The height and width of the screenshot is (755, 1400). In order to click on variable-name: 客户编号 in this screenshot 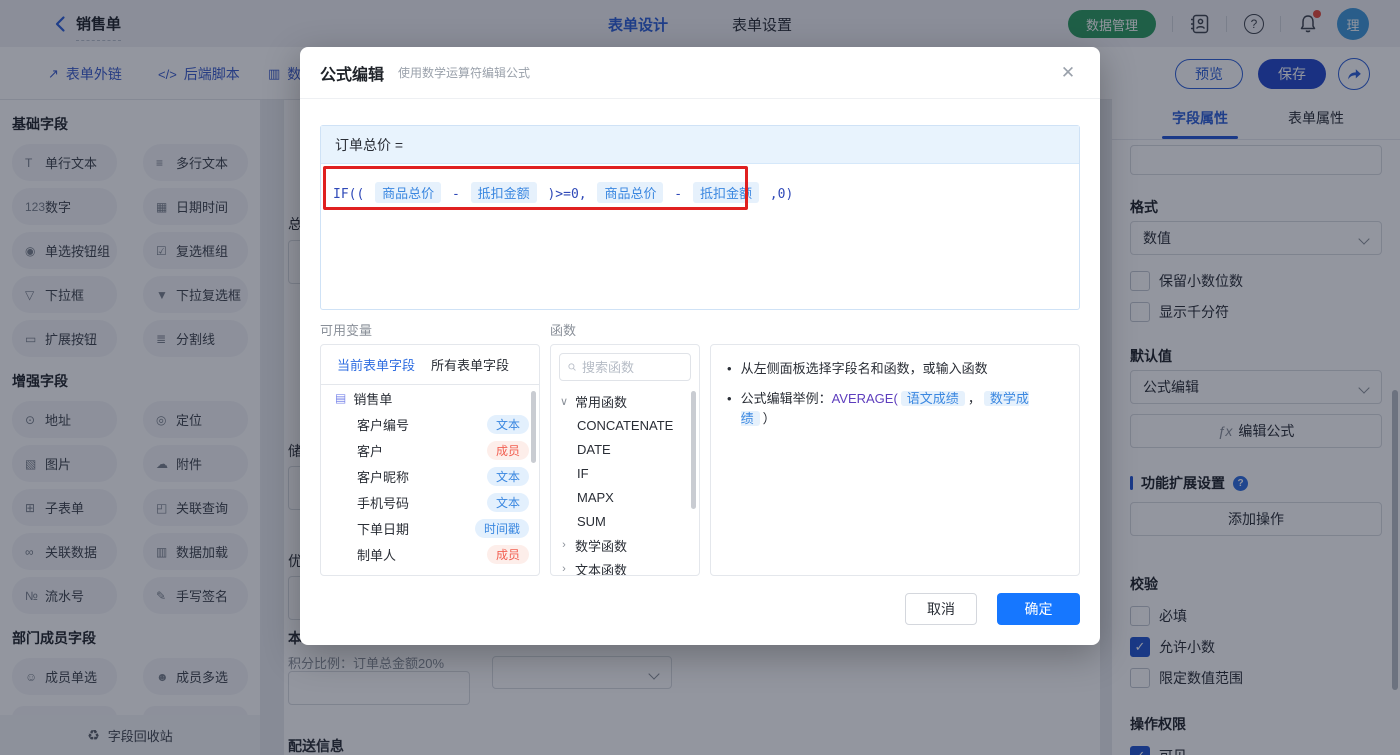, I will do `click(383, 425)`.